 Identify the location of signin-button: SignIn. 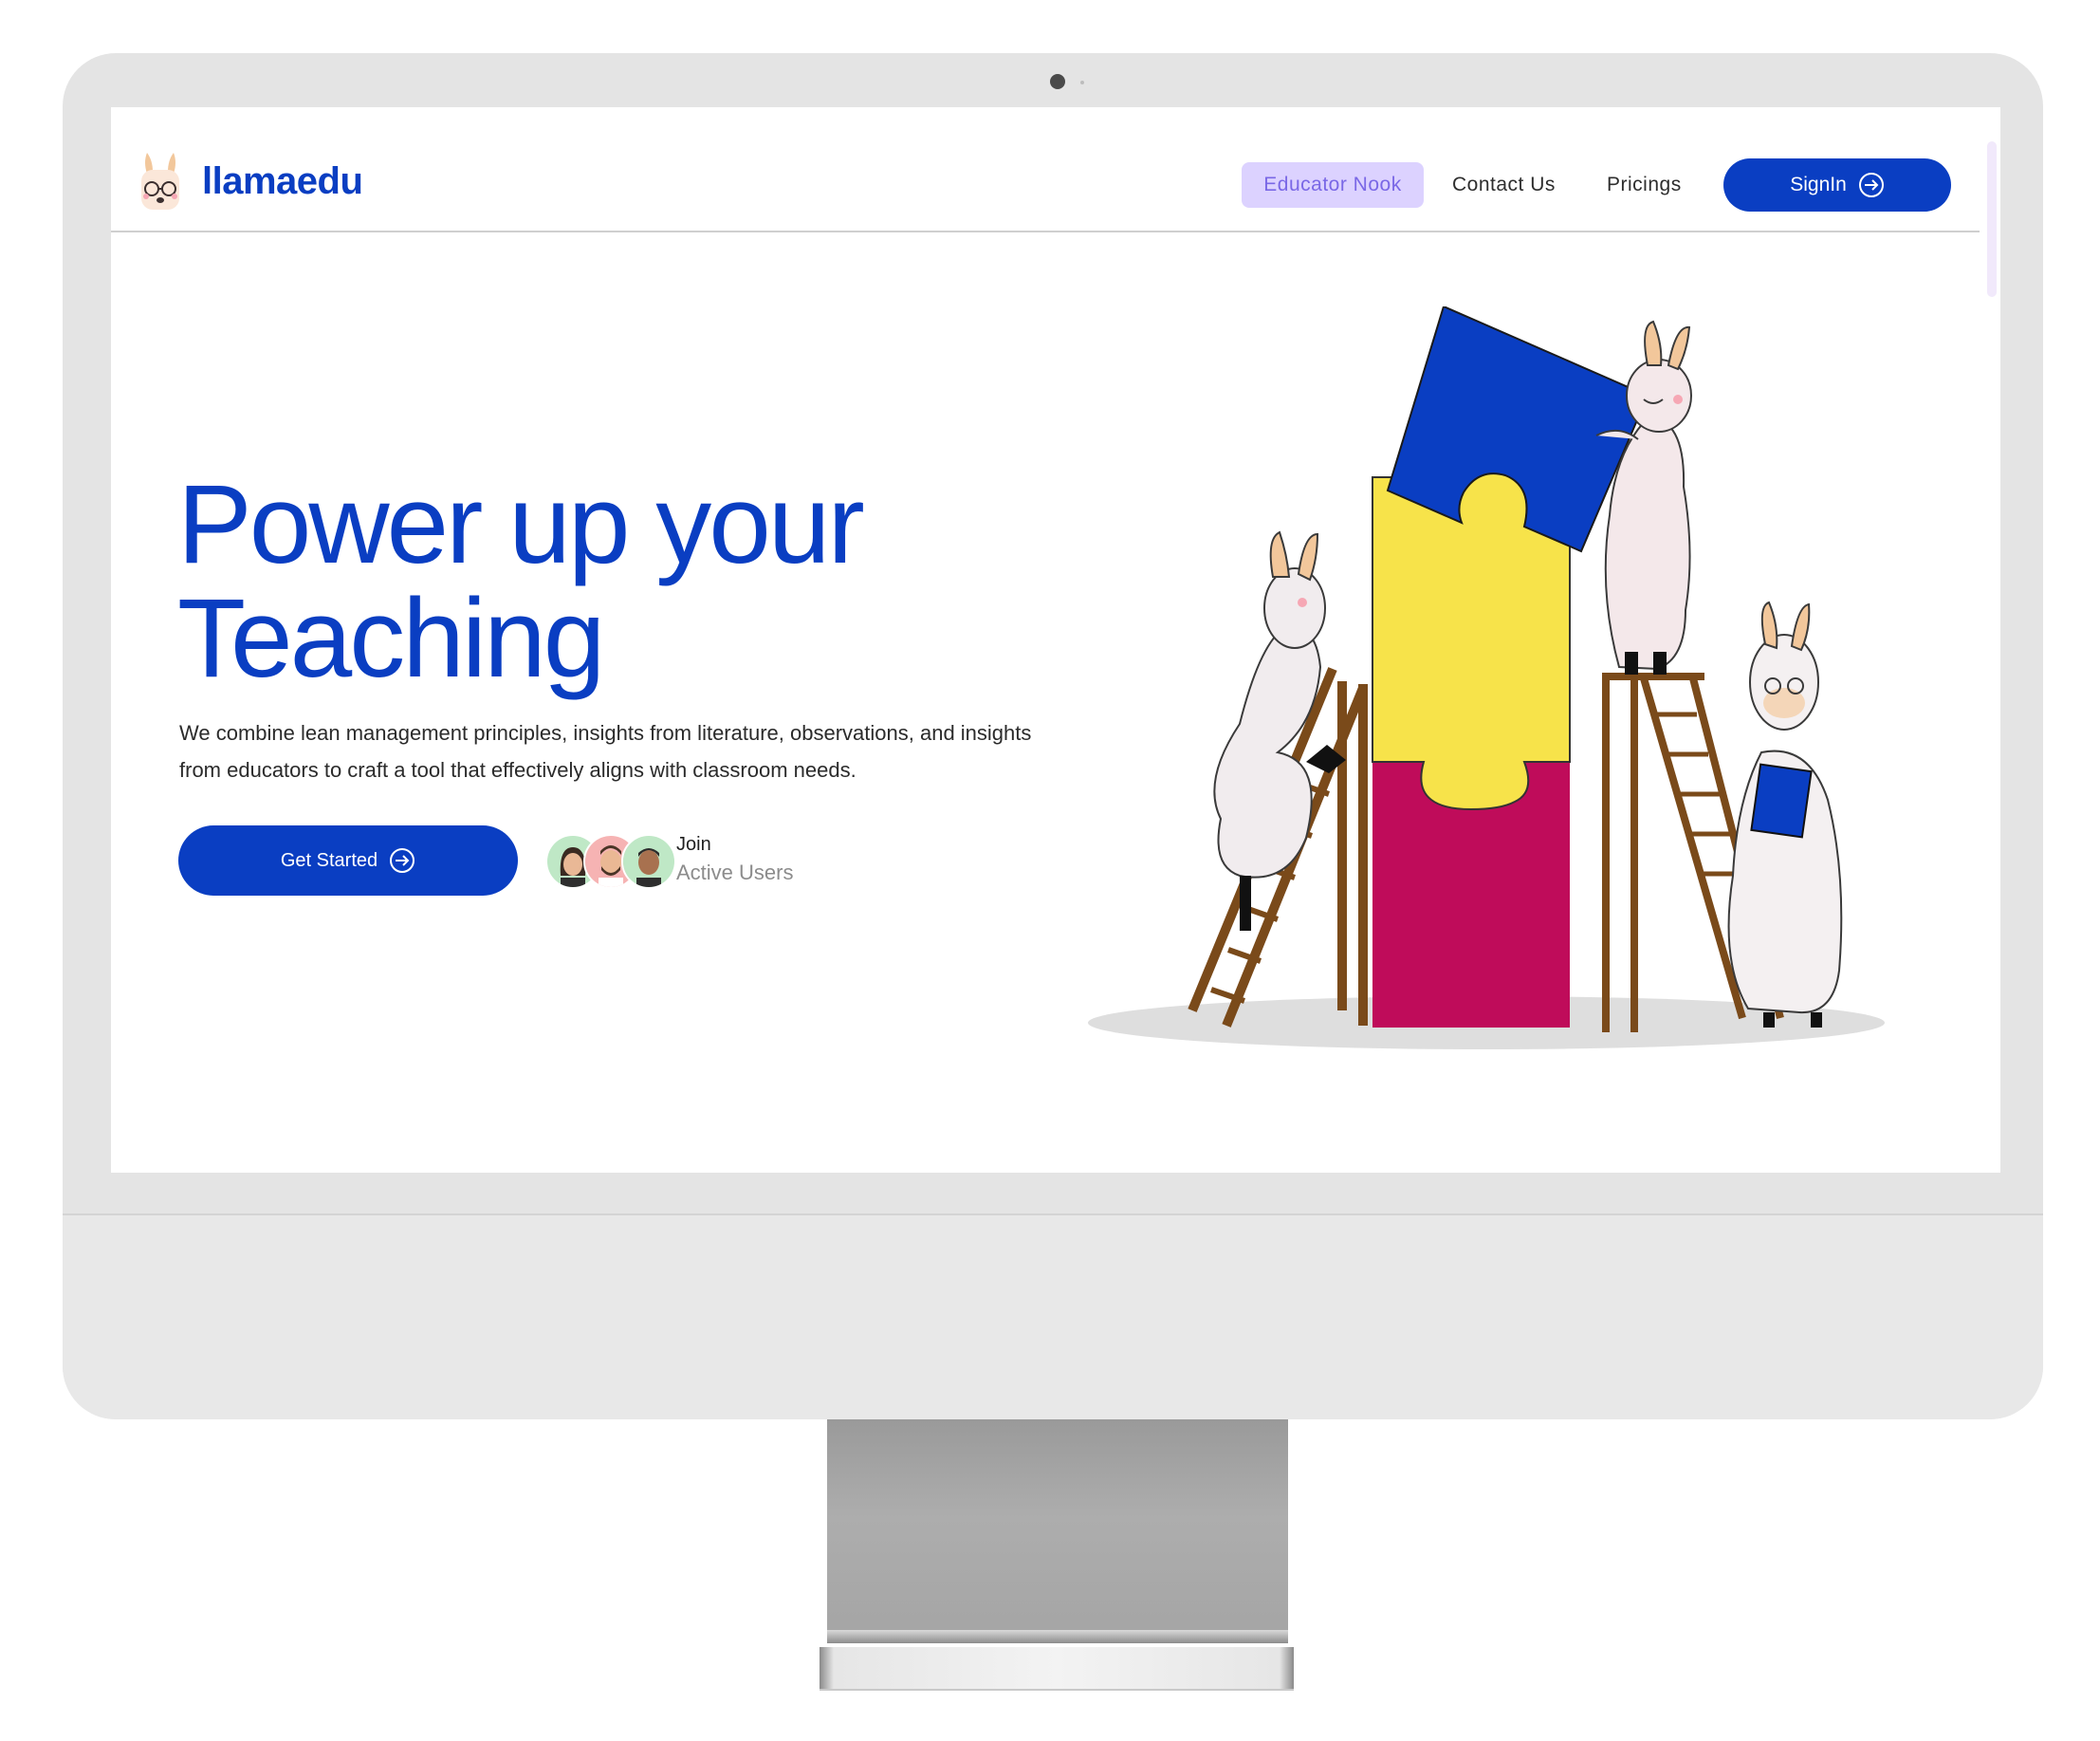
(1837, 185).